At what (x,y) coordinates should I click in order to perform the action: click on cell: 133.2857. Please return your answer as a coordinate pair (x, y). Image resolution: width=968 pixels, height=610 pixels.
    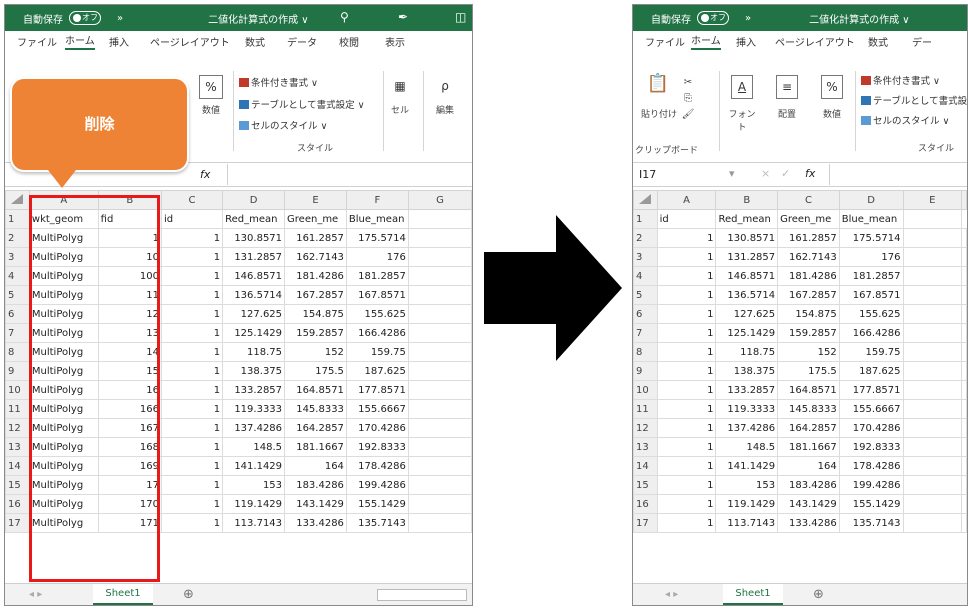
    Looking at the image, I should click on (747, 390).